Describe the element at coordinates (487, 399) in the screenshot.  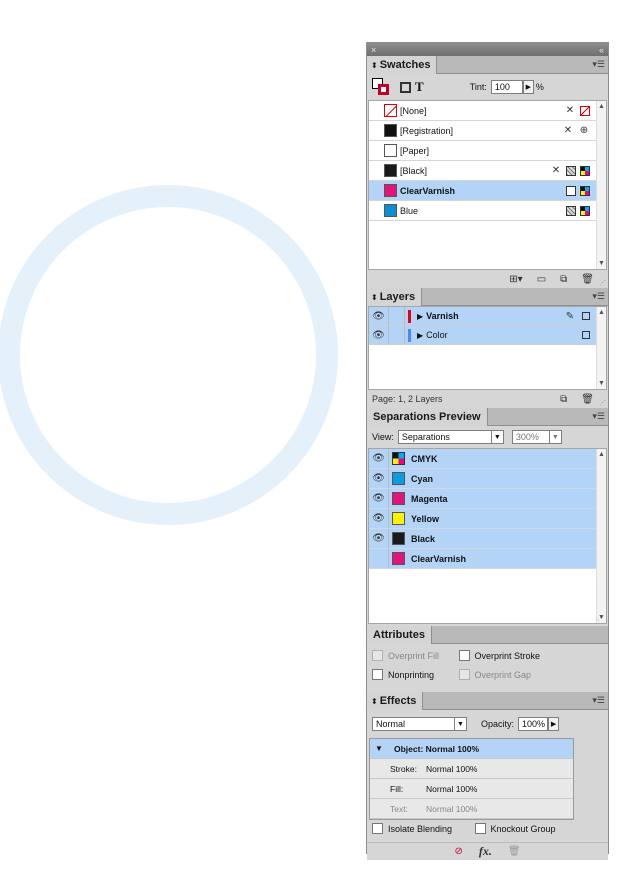
I see `layers-footer: Page: 1, 2 Layers ⧉ 🗑 ⋰` at that location.